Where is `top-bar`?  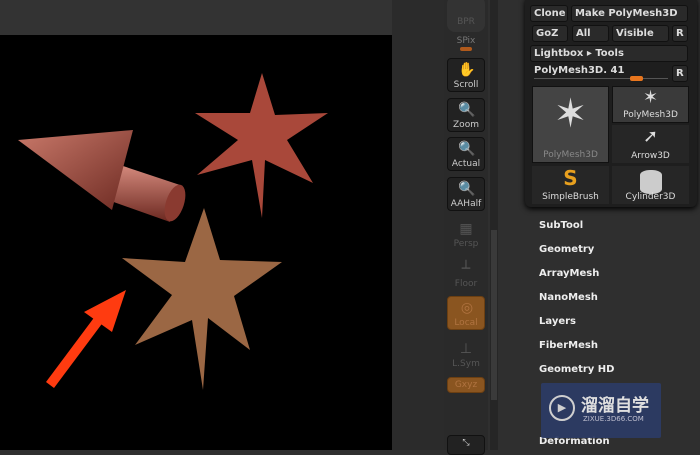 top-bar is located at coordinates (222, 17).